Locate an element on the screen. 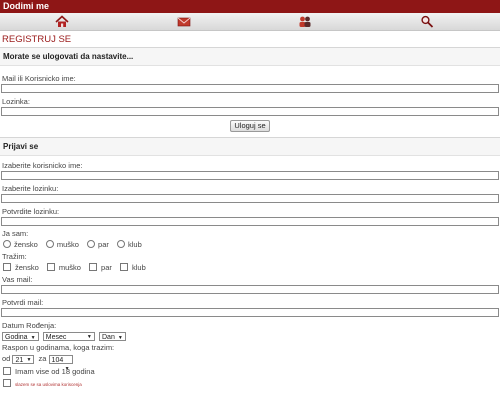  confirm-password-label: Potvrdite lozinku: is located at coordinates (31, 211).